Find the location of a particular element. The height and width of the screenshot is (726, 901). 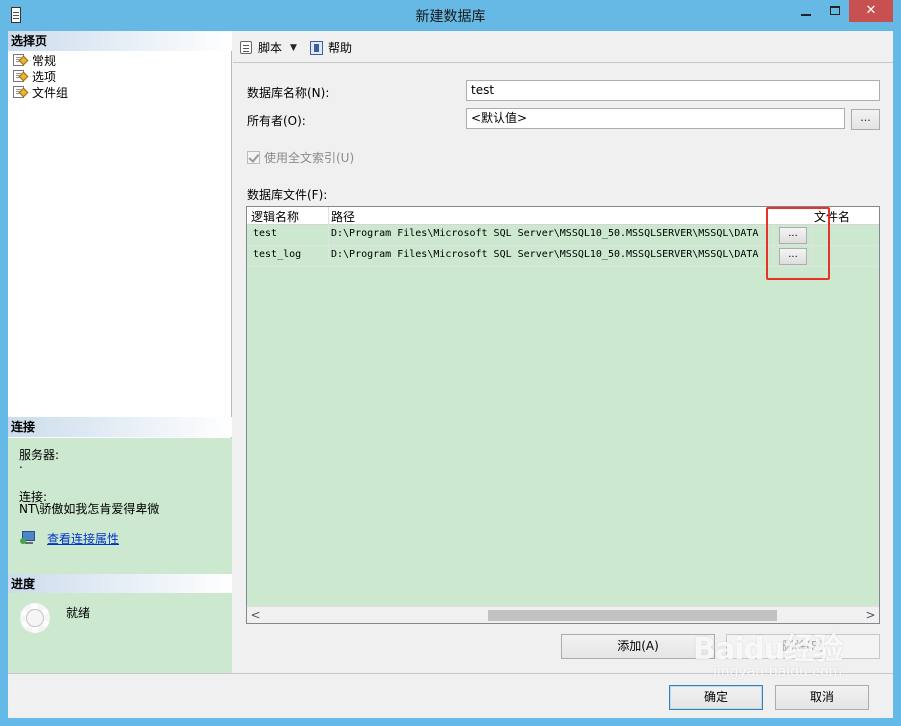

owner-input: <默认值> is located at coordinates (655, 118).